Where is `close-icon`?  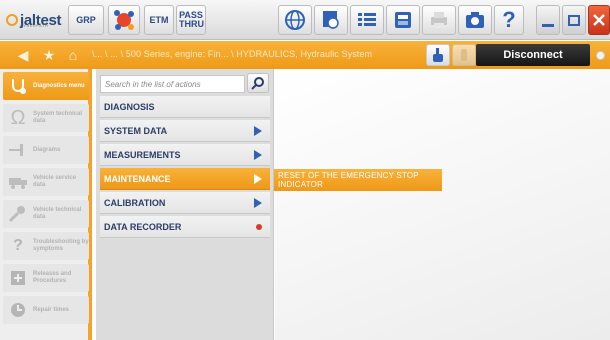 close-icon is located at coordinates (599, 20).